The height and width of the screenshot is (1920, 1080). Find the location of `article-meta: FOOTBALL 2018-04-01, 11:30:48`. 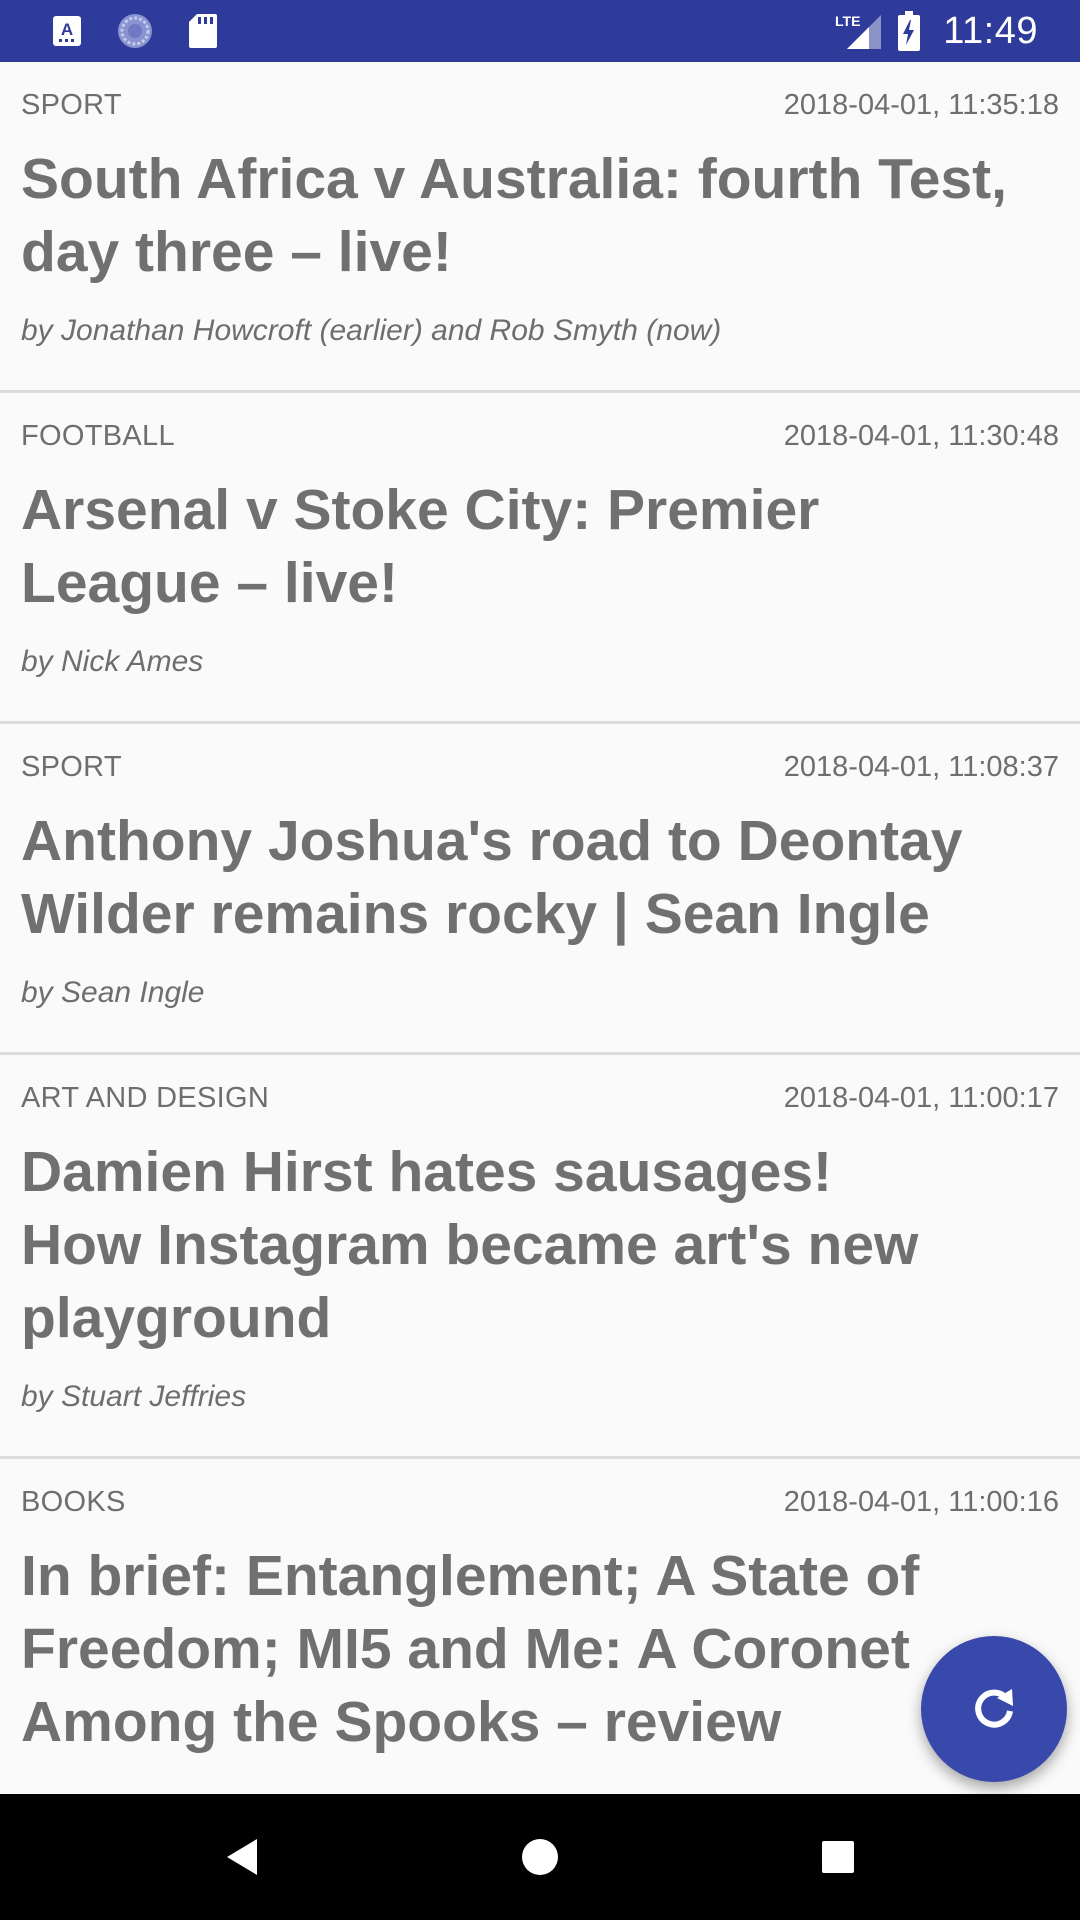

article-meta: FOOTBALL 2018-04-01, 11:30:48 is located at coordinates (540, 436).